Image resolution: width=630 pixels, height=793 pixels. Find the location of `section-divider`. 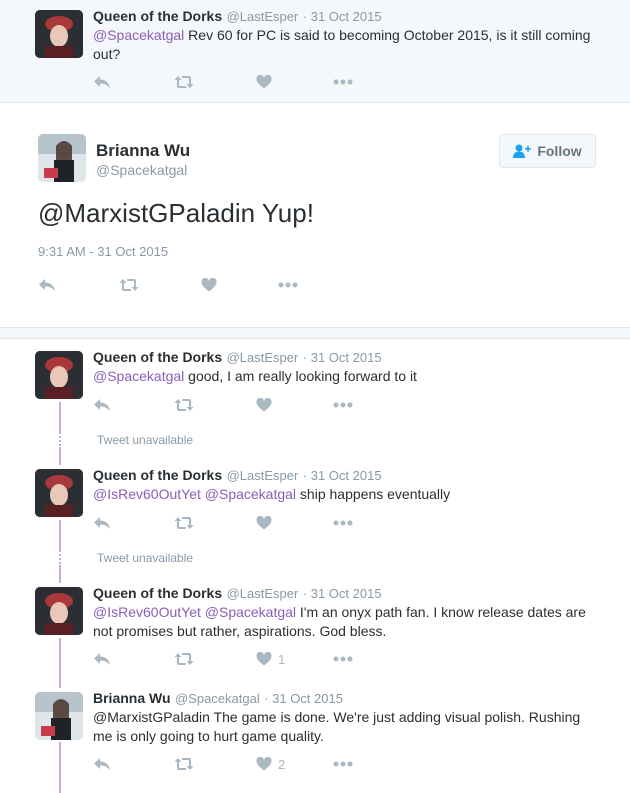

section-divider is located at coordinates (315, 333).